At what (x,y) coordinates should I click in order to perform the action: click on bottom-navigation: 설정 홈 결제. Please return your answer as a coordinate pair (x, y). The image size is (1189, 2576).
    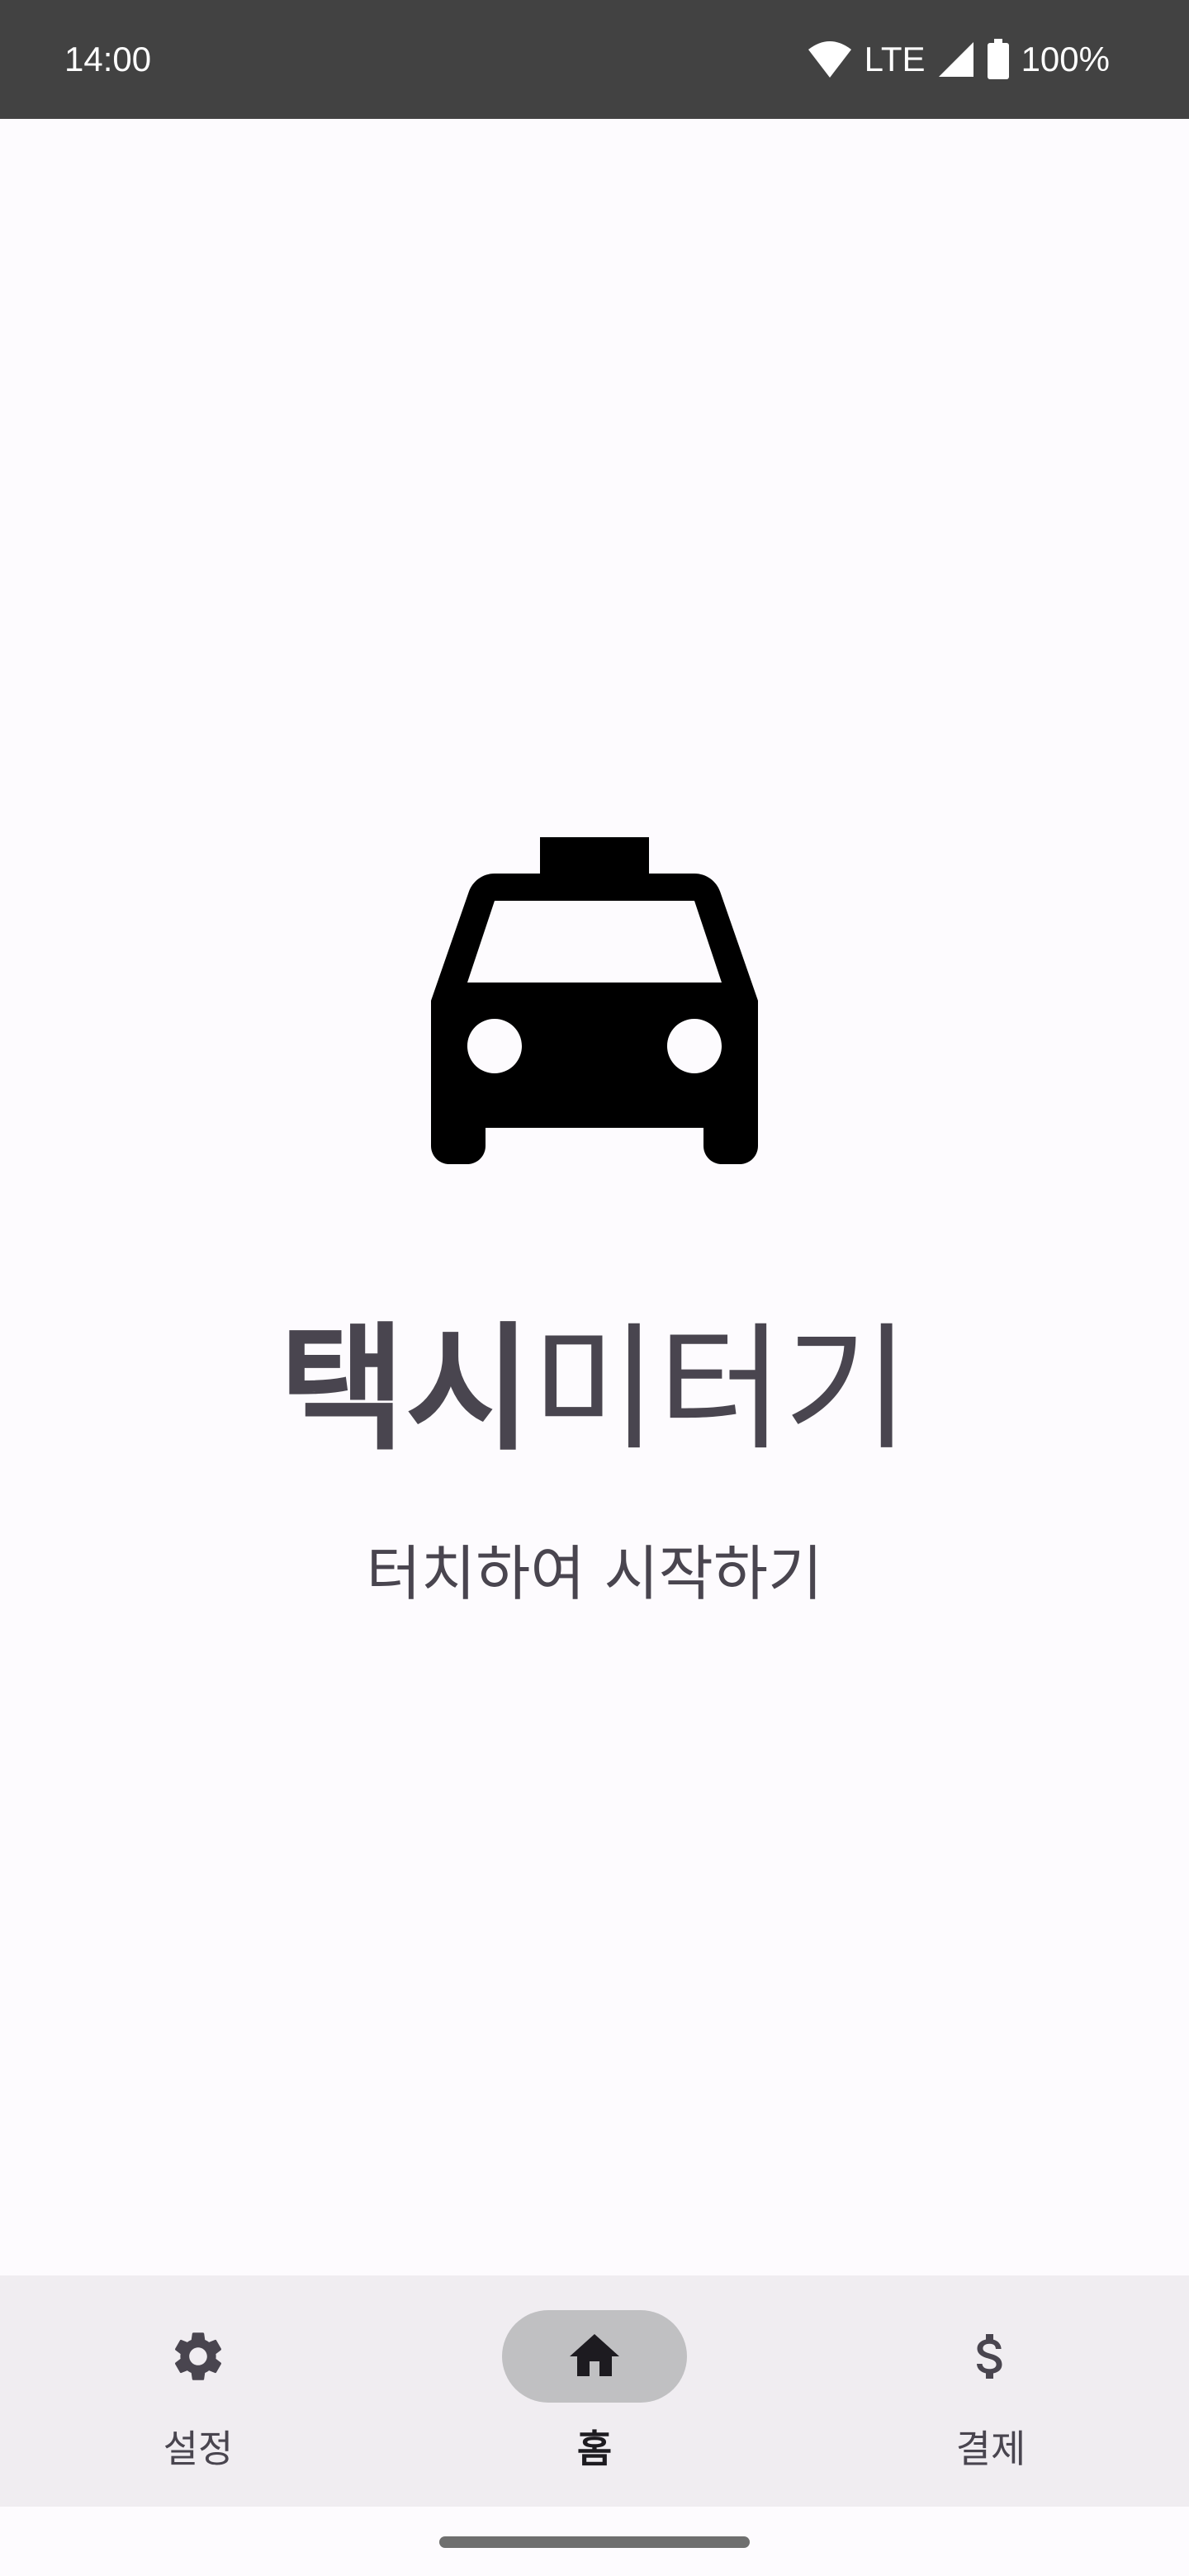
    Looking at the image, I should click on (594, 2391).